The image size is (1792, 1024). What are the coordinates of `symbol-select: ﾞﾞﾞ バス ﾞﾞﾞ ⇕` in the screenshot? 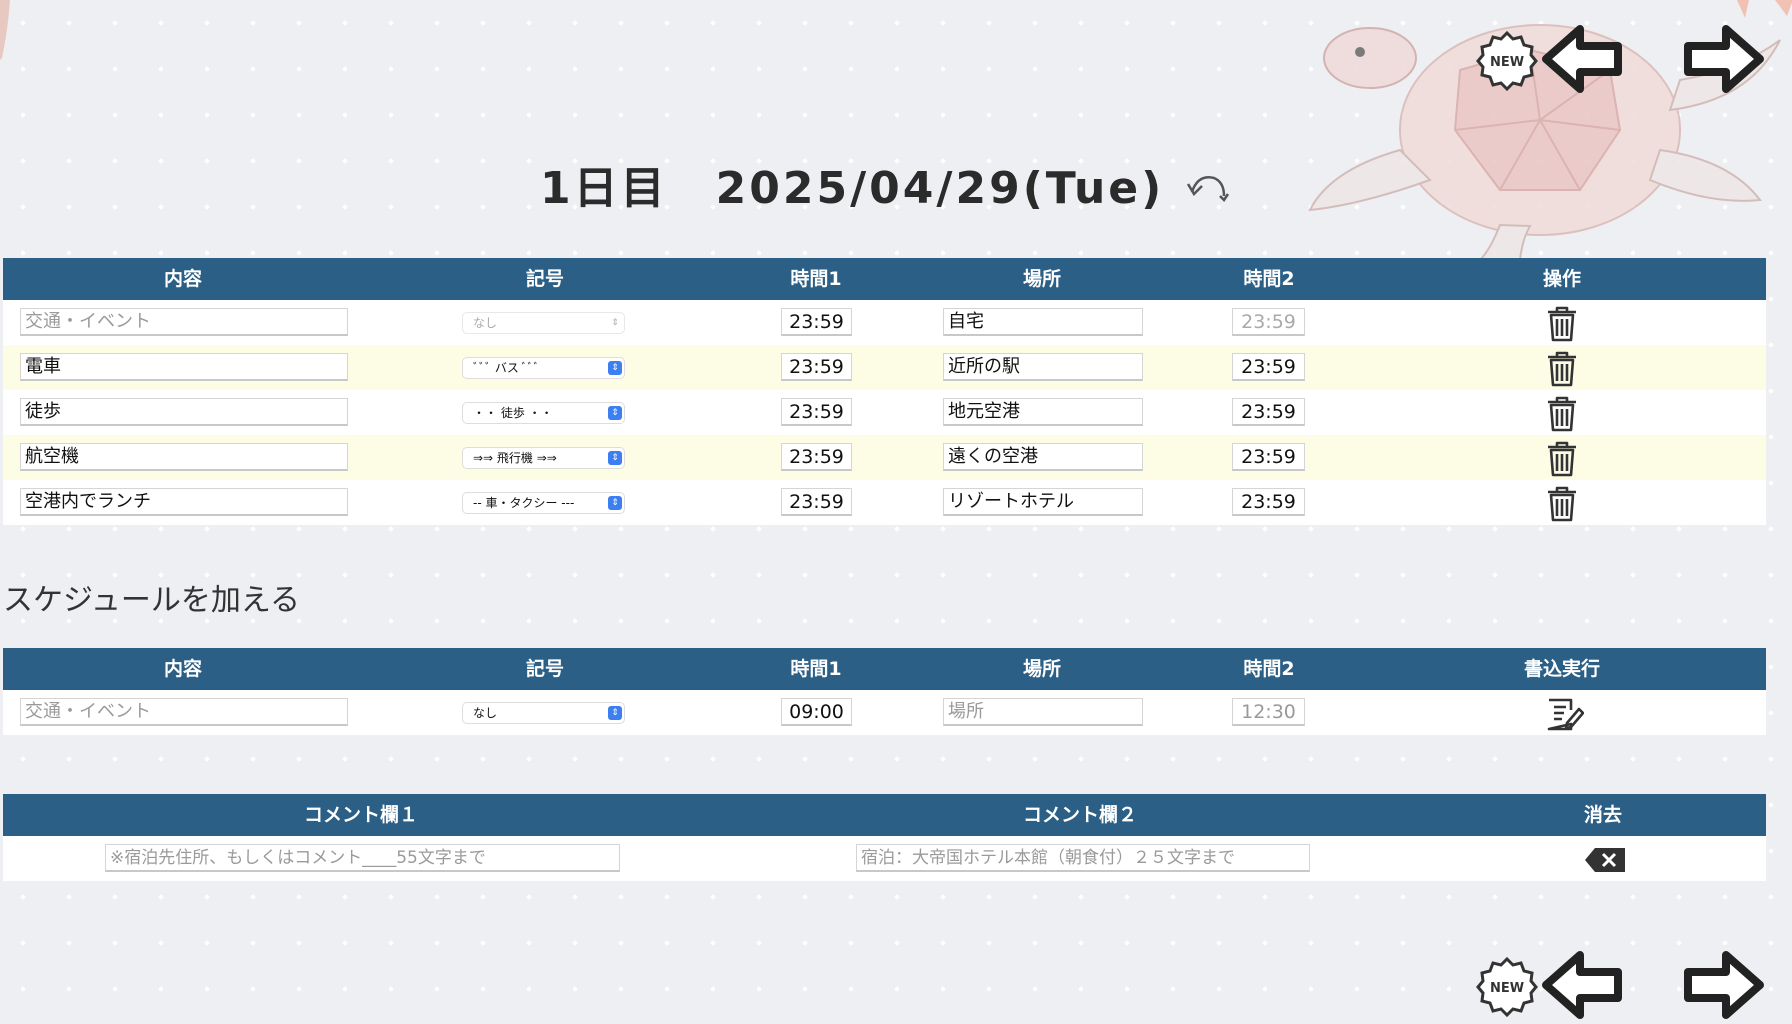 It's located at (543, 368).